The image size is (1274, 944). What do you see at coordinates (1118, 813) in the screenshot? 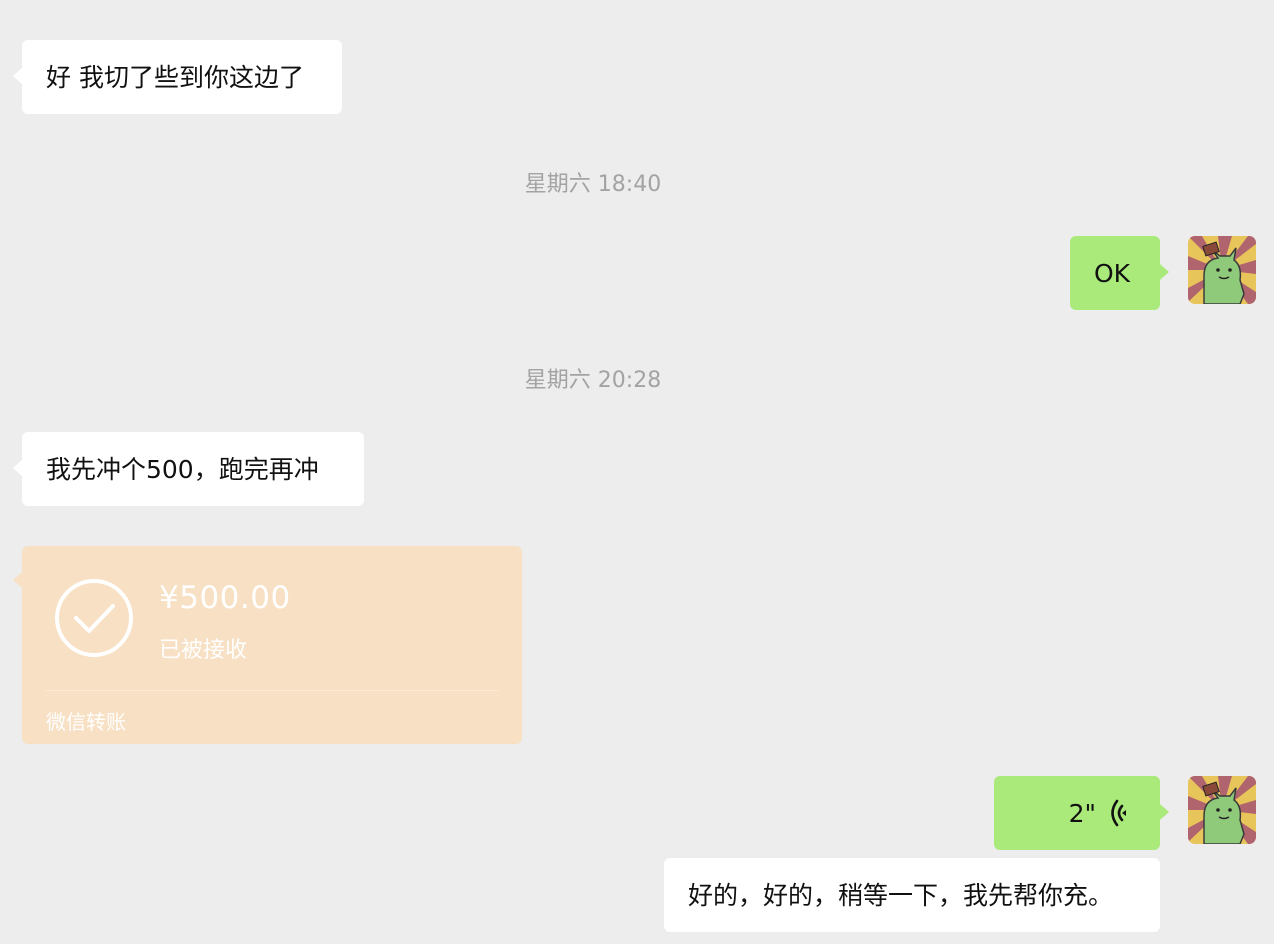
I see `voice-wave-icon` at bounding box center [1118, 813].